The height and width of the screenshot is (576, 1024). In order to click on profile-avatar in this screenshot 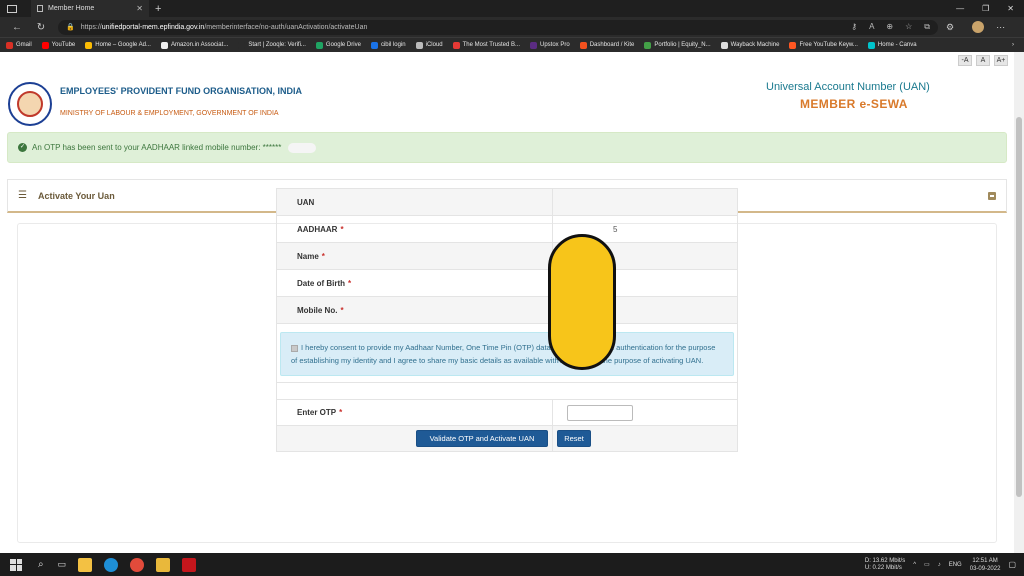, I will do `click(978, 27)`.